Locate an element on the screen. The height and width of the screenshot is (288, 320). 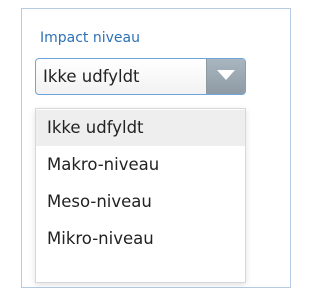
option-meso-niveau: Meso-niveau is located at coordinates (140, 202).